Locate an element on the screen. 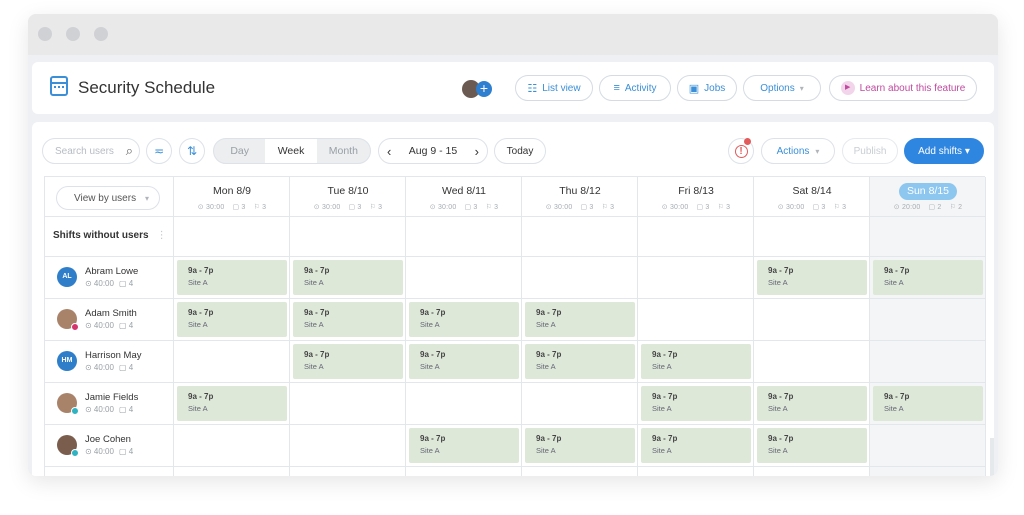 The height and width of the screenshot is (515, 1024). day-header: Thu 8/12 ⊙ 30:00 ▢ 3 ⚐ 3 is located at coordinates (580, 197).